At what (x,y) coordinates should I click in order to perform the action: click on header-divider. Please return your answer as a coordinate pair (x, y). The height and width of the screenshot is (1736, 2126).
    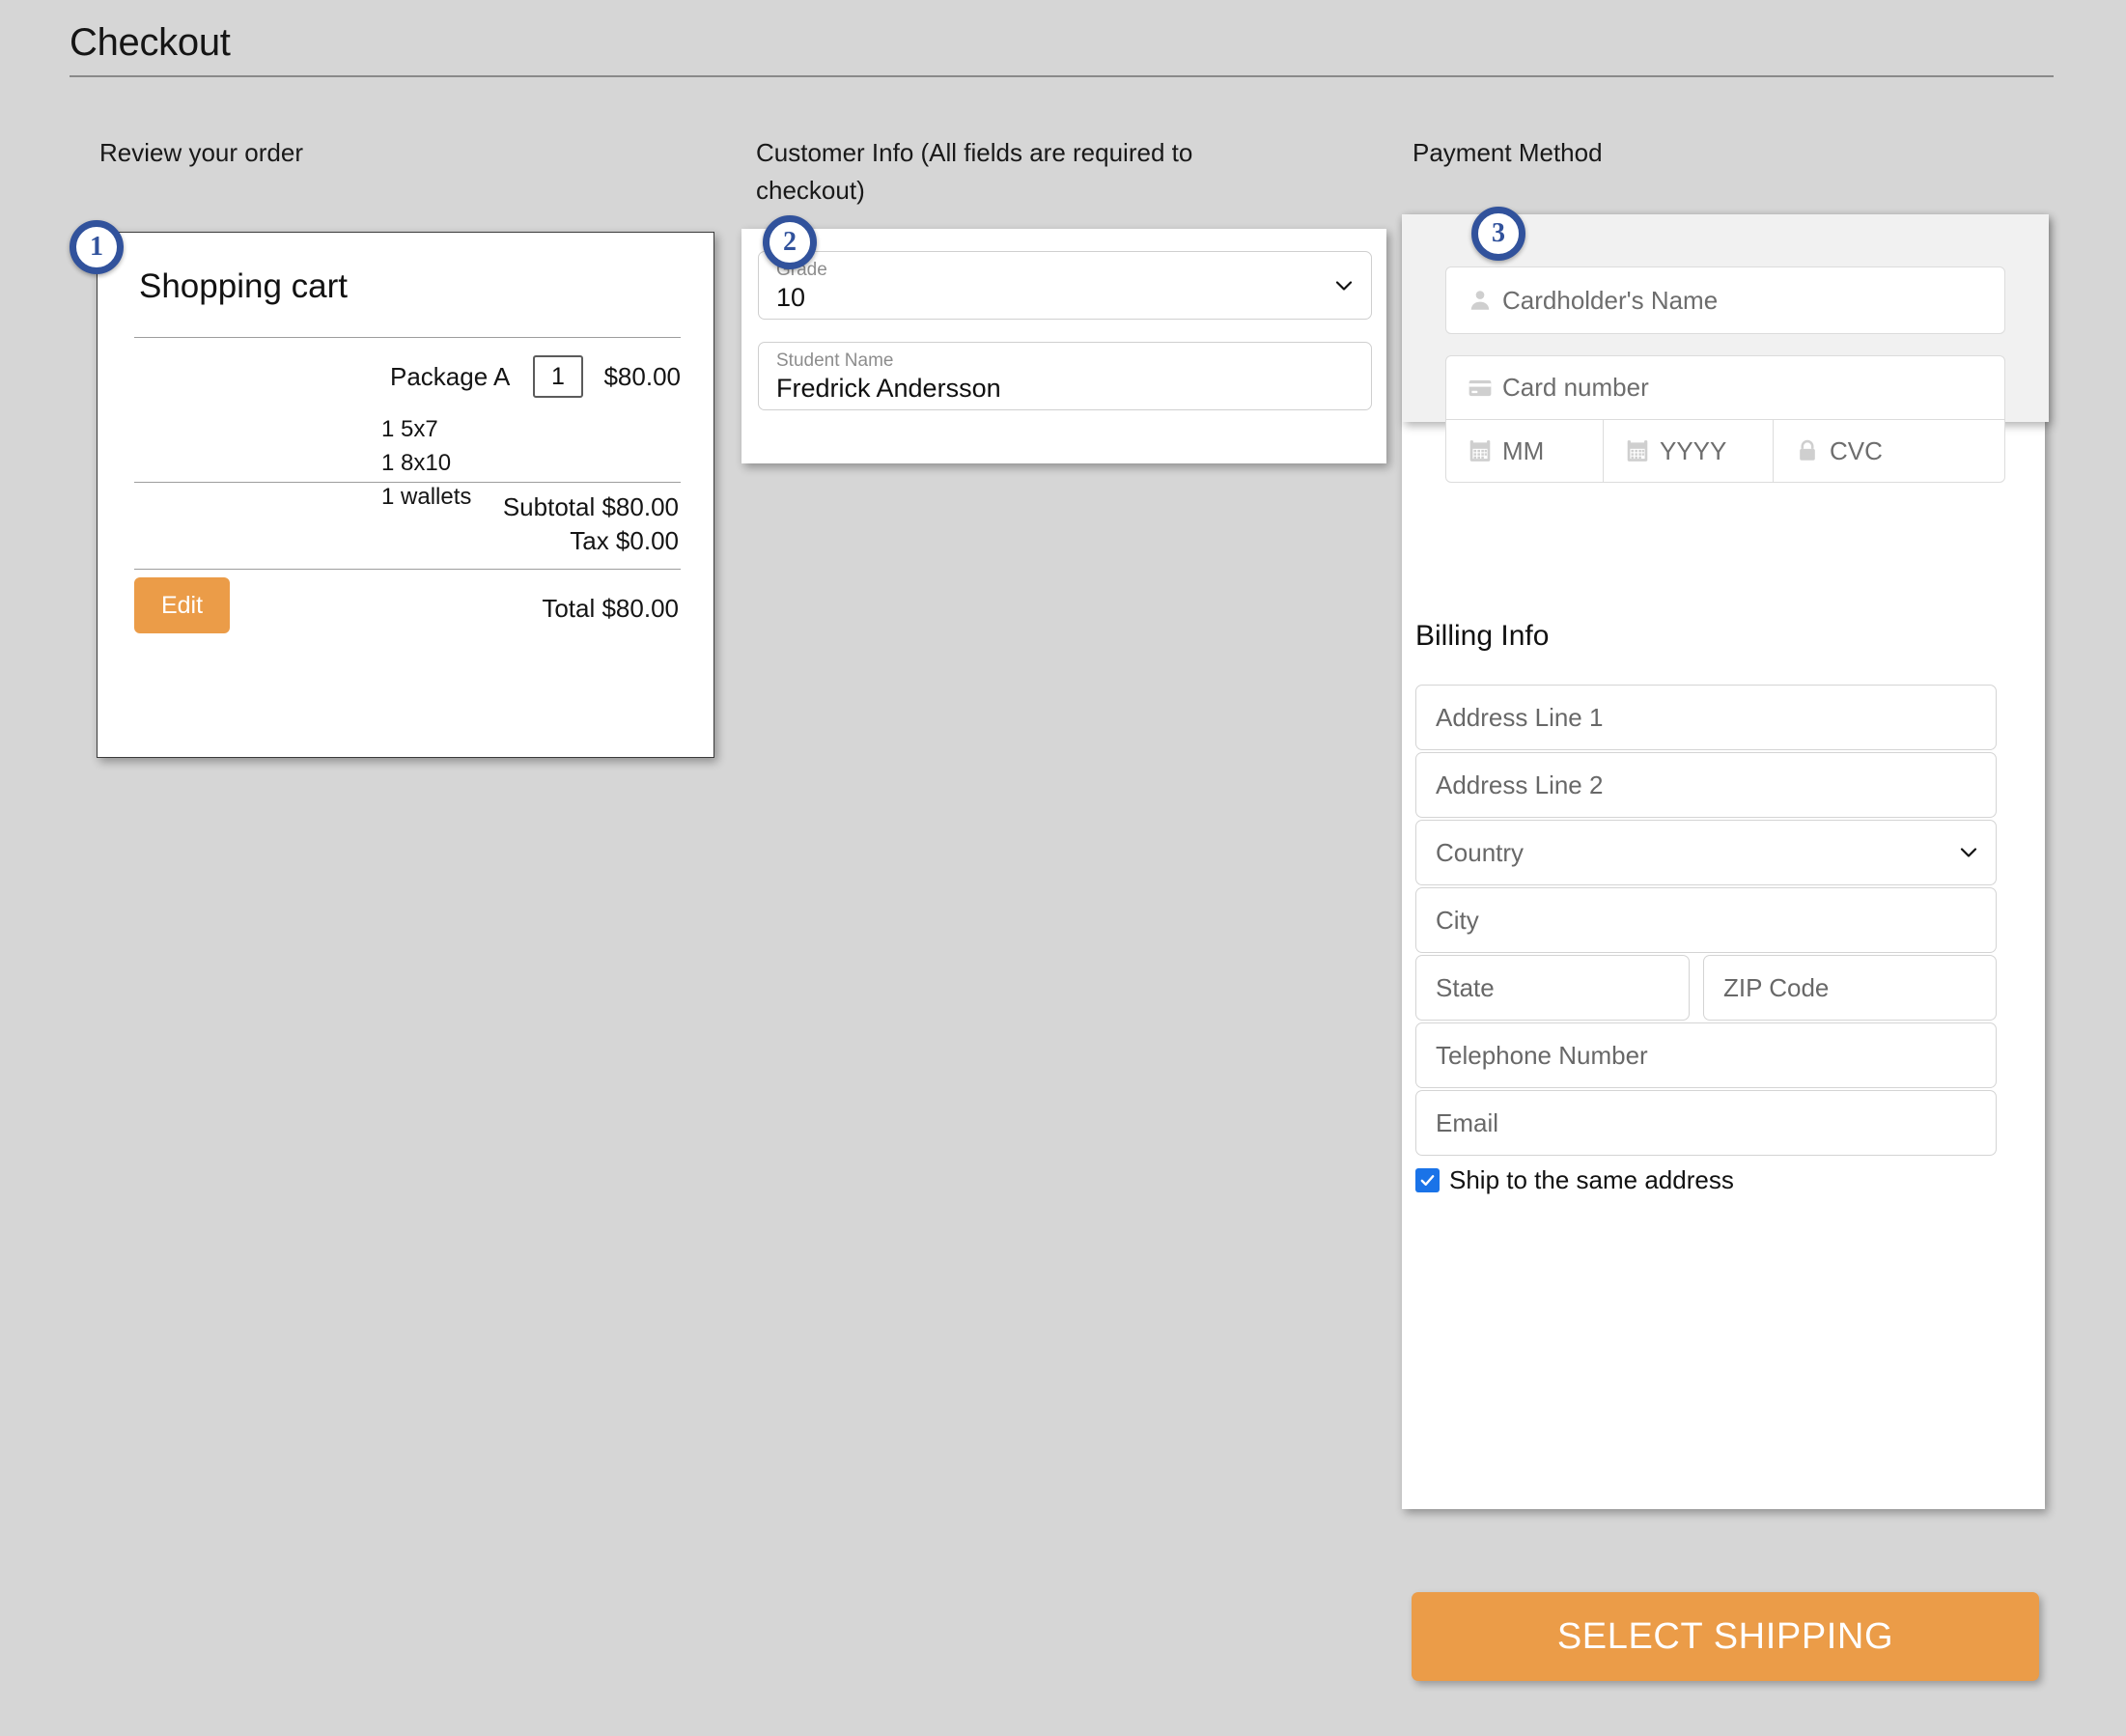
    Looking at the image, I should click on (1062, 76).